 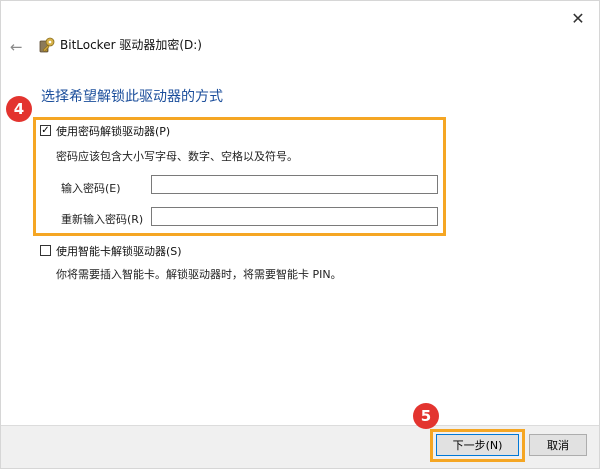 I want to click on password-checkbox: ✓, so click(x=45, y=130).